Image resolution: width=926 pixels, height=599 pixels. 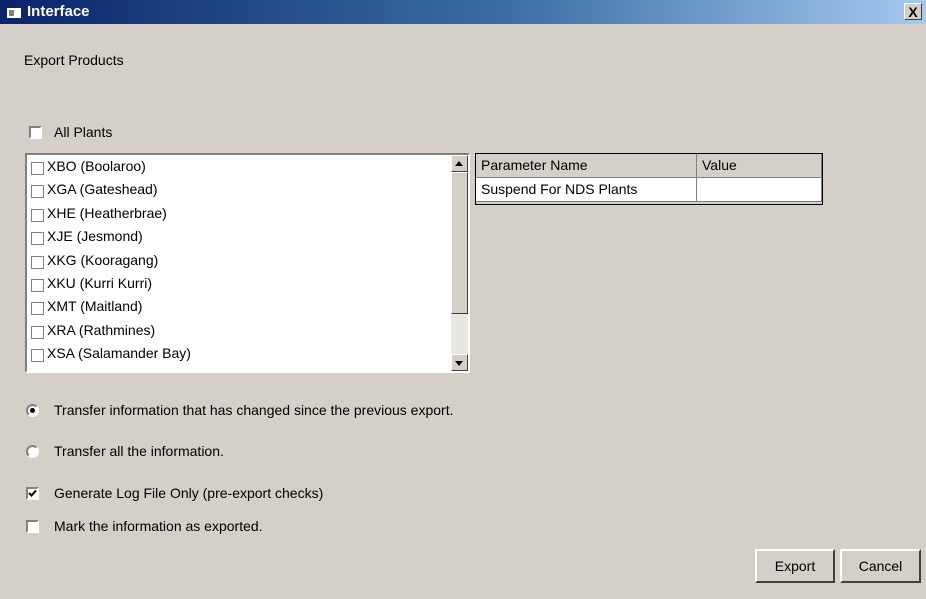 I want to click on transfer-all-radio, so click(x=32, y=451).